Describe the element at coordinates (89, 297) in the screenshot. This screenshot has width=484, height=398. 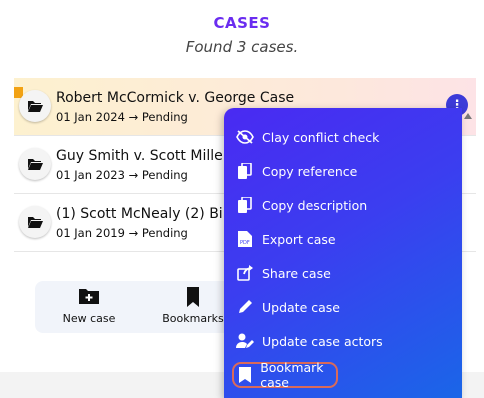
I see `folder-plus-icon` at that location.